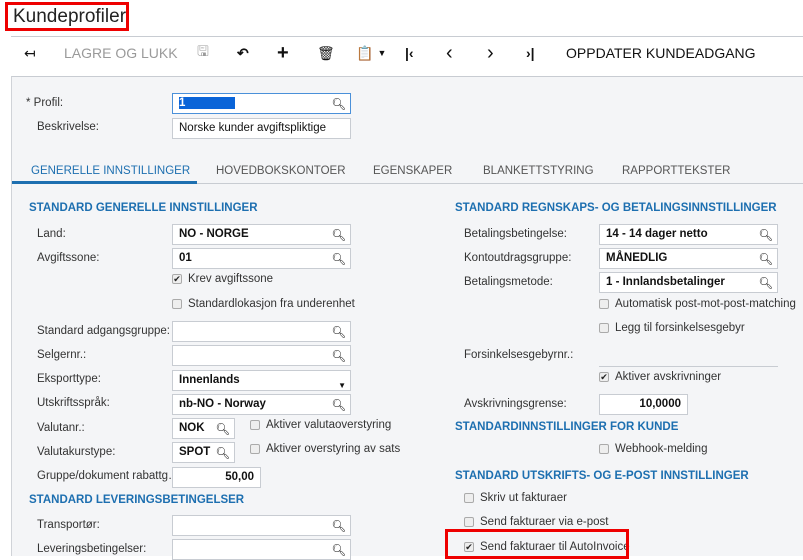 The width and height of the screenshot is (803, 560). I want to click on save-icon: 🖫, so click(203, 52).